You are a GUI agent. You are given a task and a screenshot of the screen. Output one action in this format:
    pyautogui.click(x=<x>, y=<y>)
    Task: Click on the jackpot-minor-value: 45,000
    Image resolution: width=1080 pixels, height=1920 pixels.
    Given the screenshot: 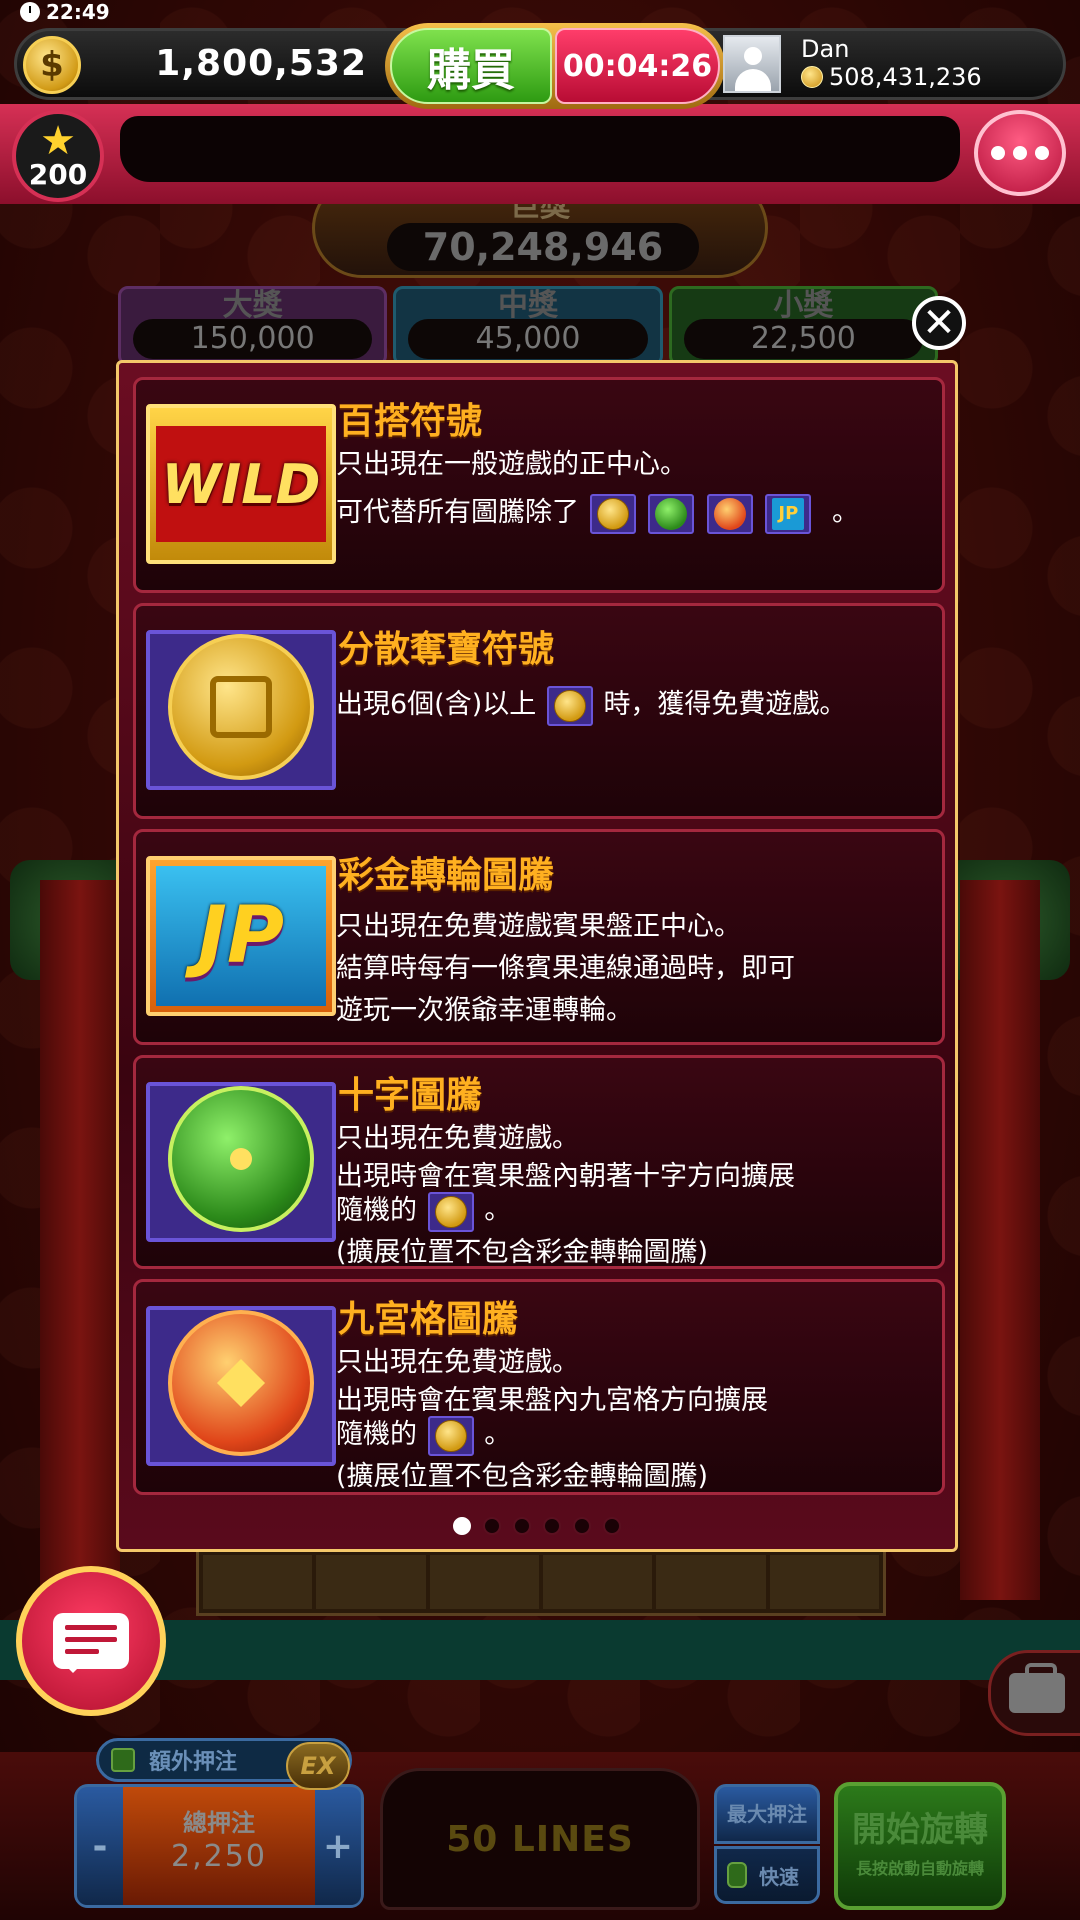 What is the action you would take?
    pyautogui.click(x=528, y=339)
    